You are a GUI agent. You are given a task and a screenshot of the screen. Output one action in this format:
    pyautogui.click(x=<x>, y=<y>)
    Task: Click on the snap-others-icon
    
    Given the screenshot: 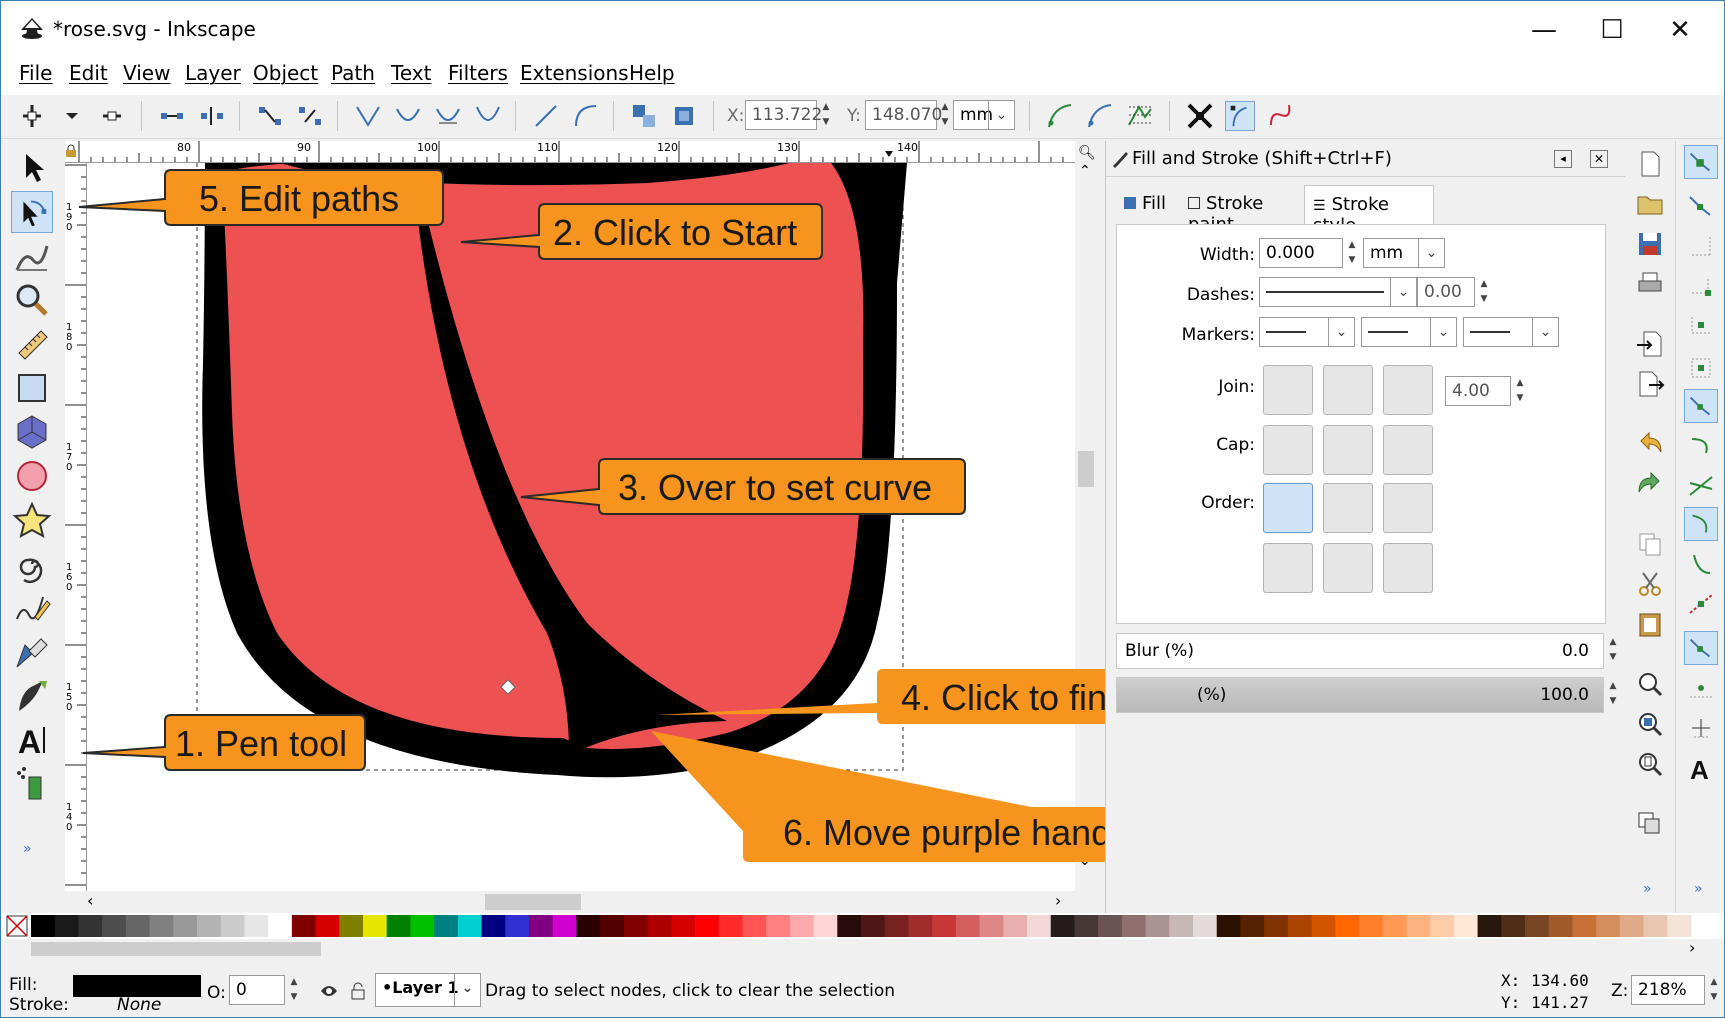 What is the action you would take?
    pyautogui.click(x=1701, y=648)
    